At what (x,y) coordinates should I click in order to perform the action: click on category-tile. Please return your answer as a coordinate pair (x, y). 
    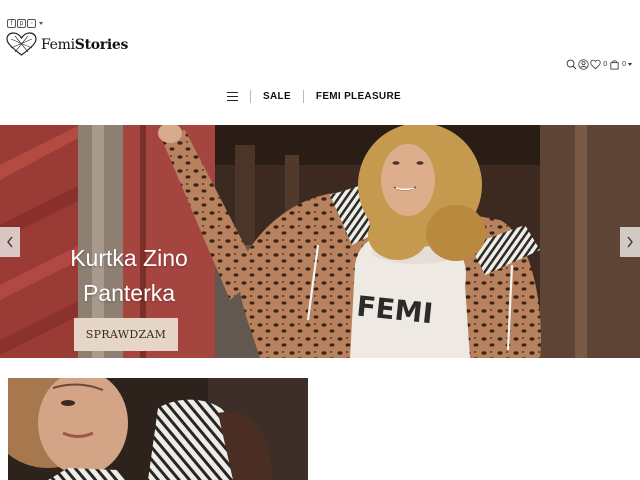
    Looking at the image, I should click on (158, 429).